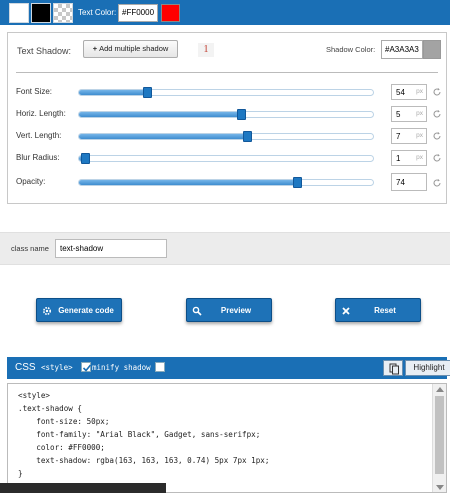 This screenshot has height=493, width=450. Describe the element at coordinates (385, 310) in the screenshot. I see `reset-label: Reset` at that location.